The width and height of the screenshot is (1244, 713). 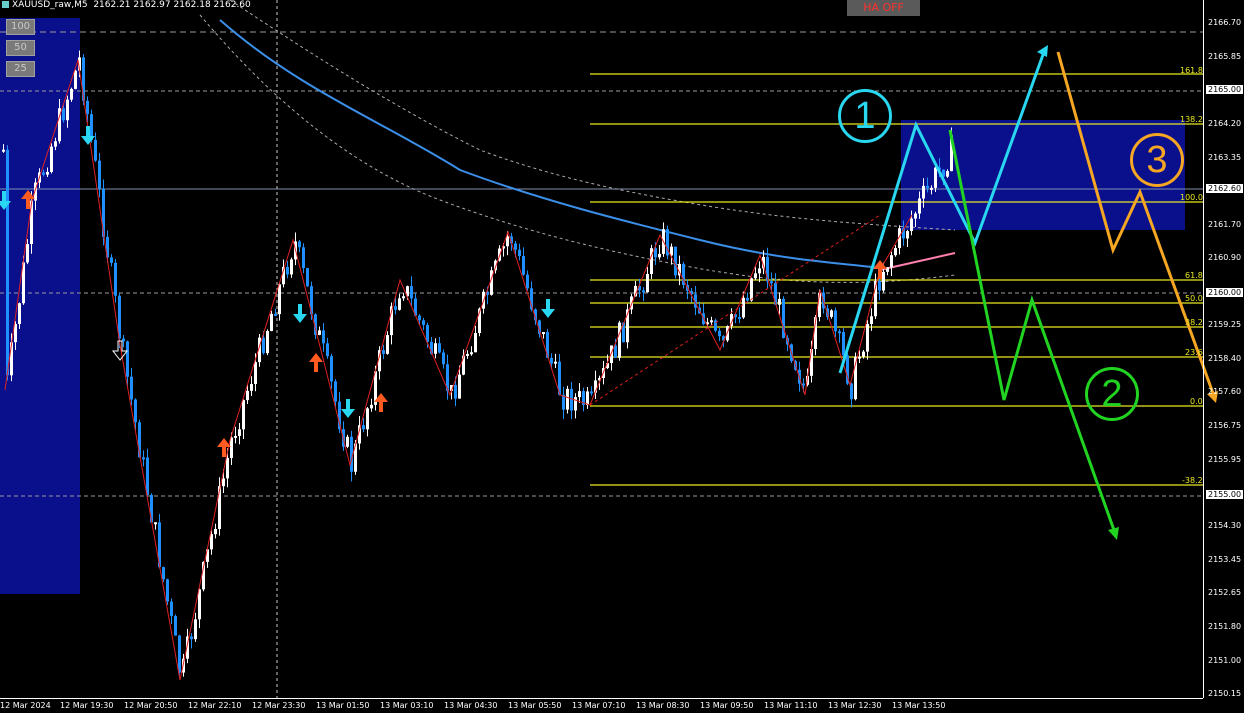 What do you see at coordinates (1196, 401) in the screenshot?
I see `fibo-label: 0.0` at bounding box center [1196, 401].